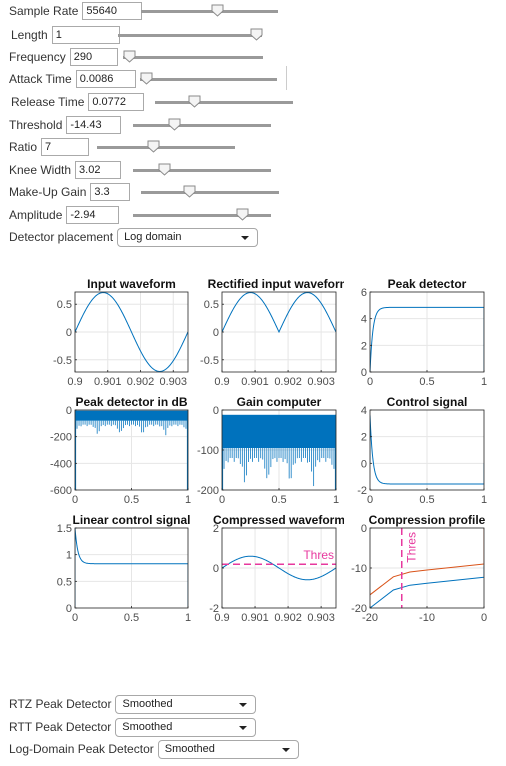  I want to click on ratio-slider, so click(166, 148).